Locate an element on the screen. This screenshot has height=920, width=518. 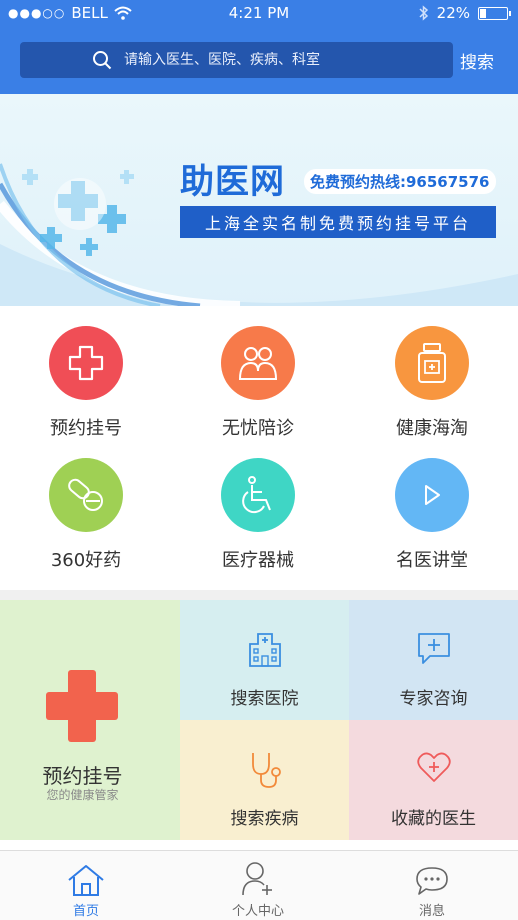
grid-item-label: 健康海淘 is located at coordinates (432, 428).